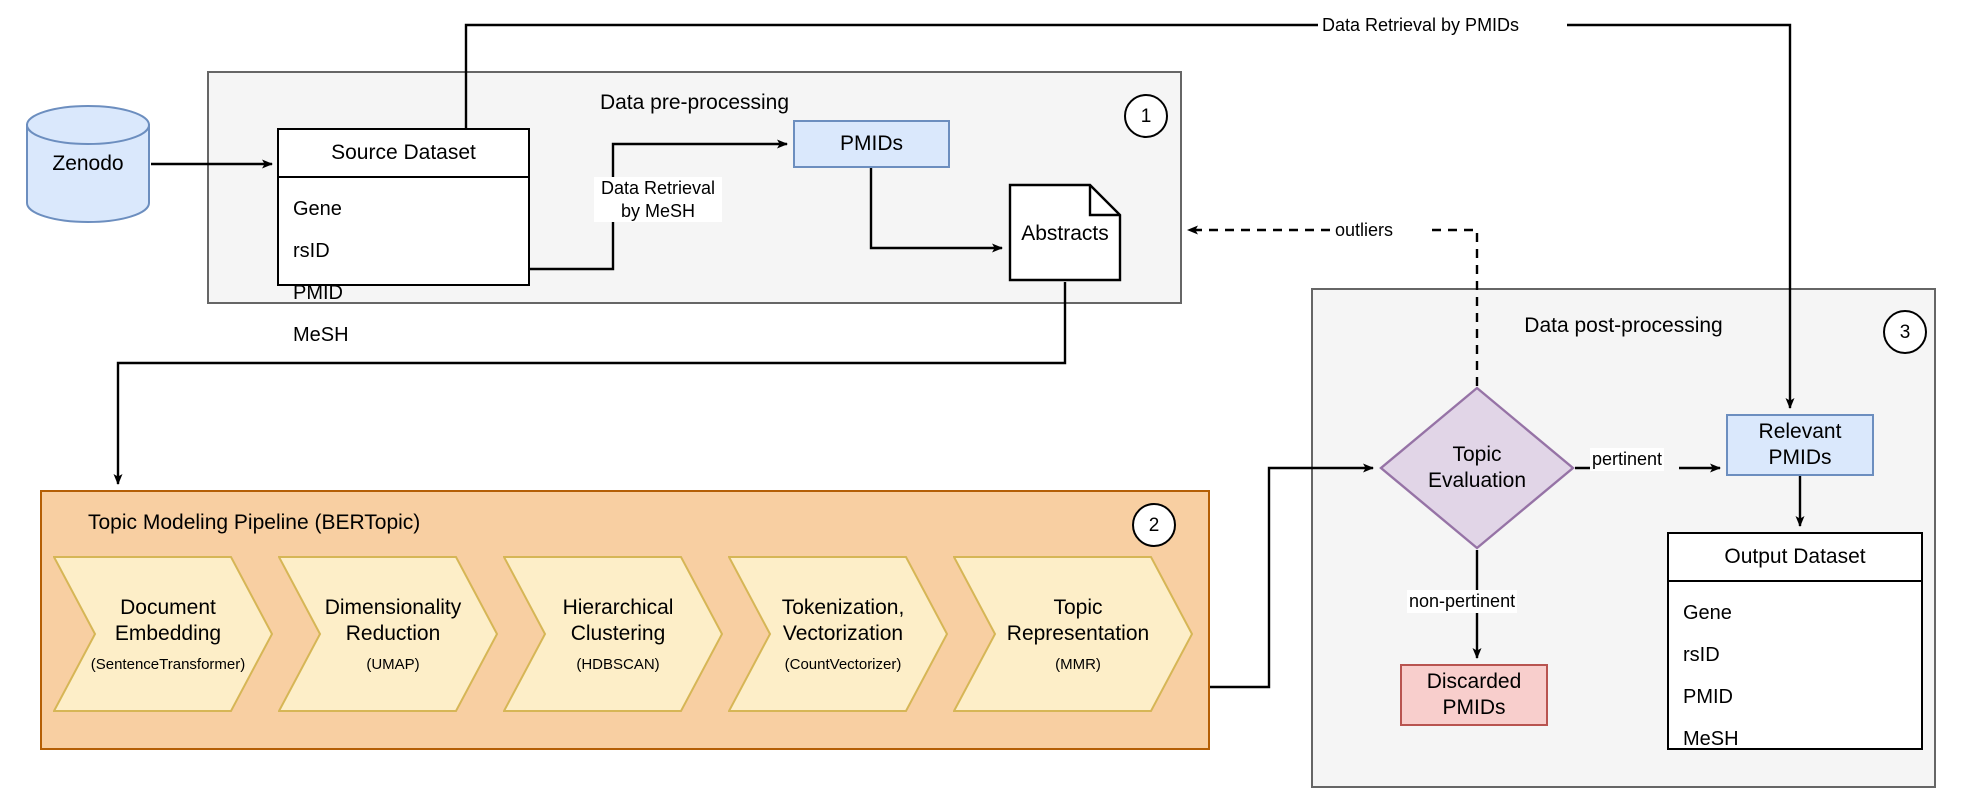  I want to click on zenodo-datastore: Zenodo, so click(88, 164).